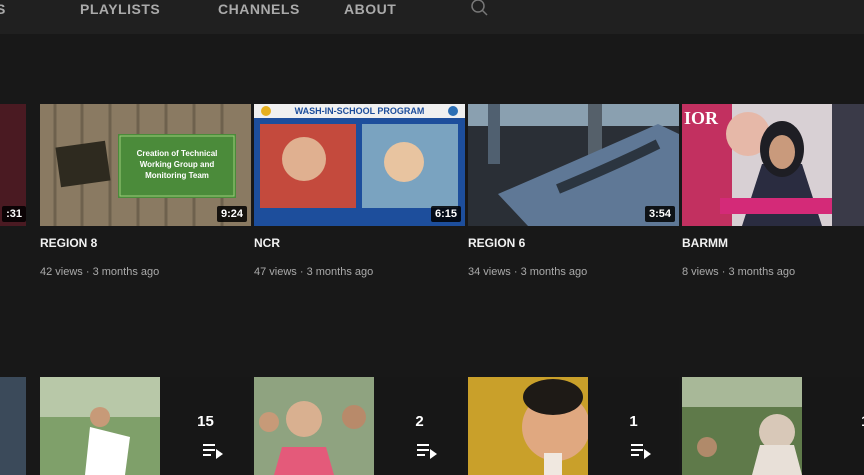  Describe the element at coordinates (100, 272) in the screenshot. I see `video-meta: 42 views · 3 months ago` at that location.